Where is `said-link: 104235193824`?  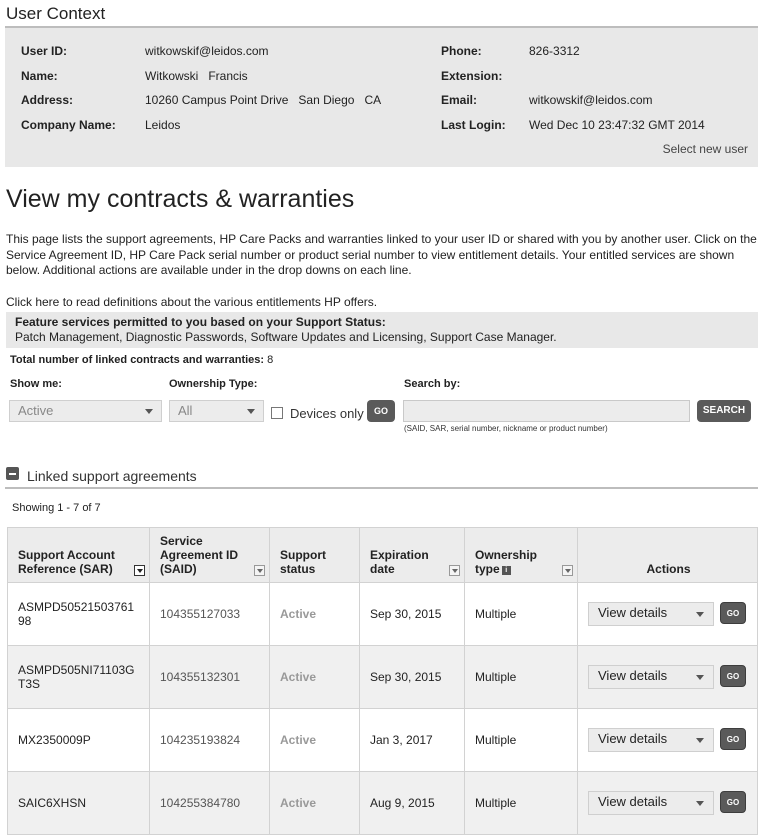
said-link: 104235193824 is located at coordinates (209, 740).